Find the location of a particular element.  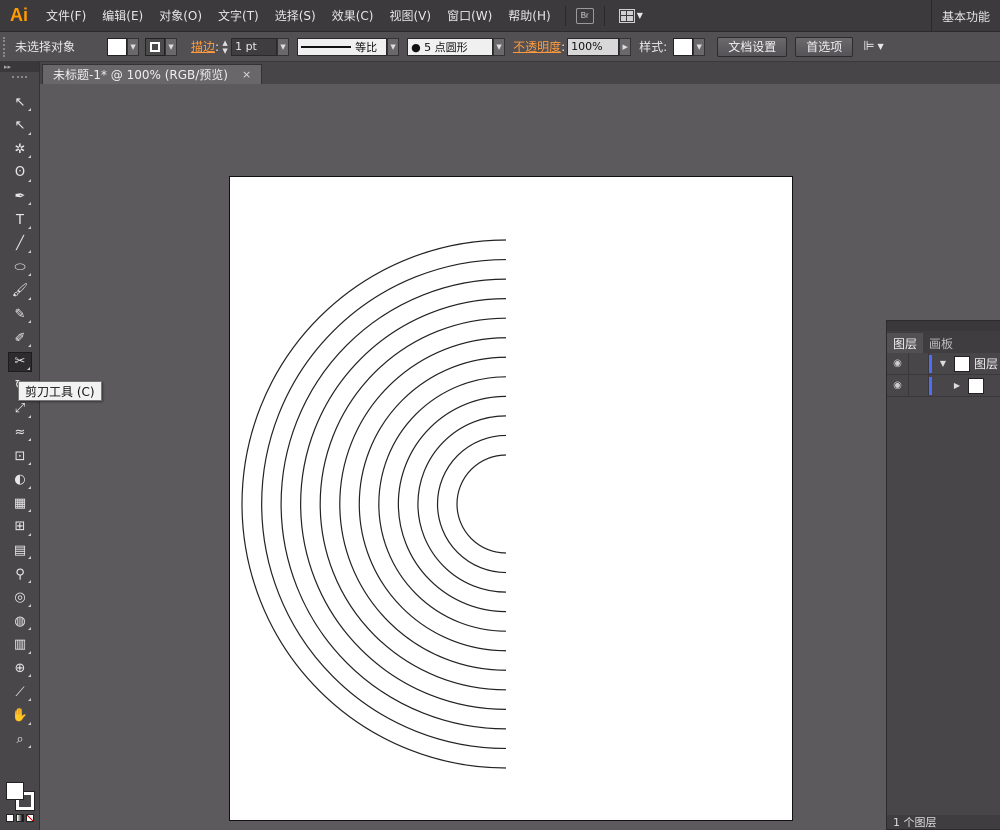

stroke-weight-stepper: ▲ ▼ is located at coordinates (225, 47).